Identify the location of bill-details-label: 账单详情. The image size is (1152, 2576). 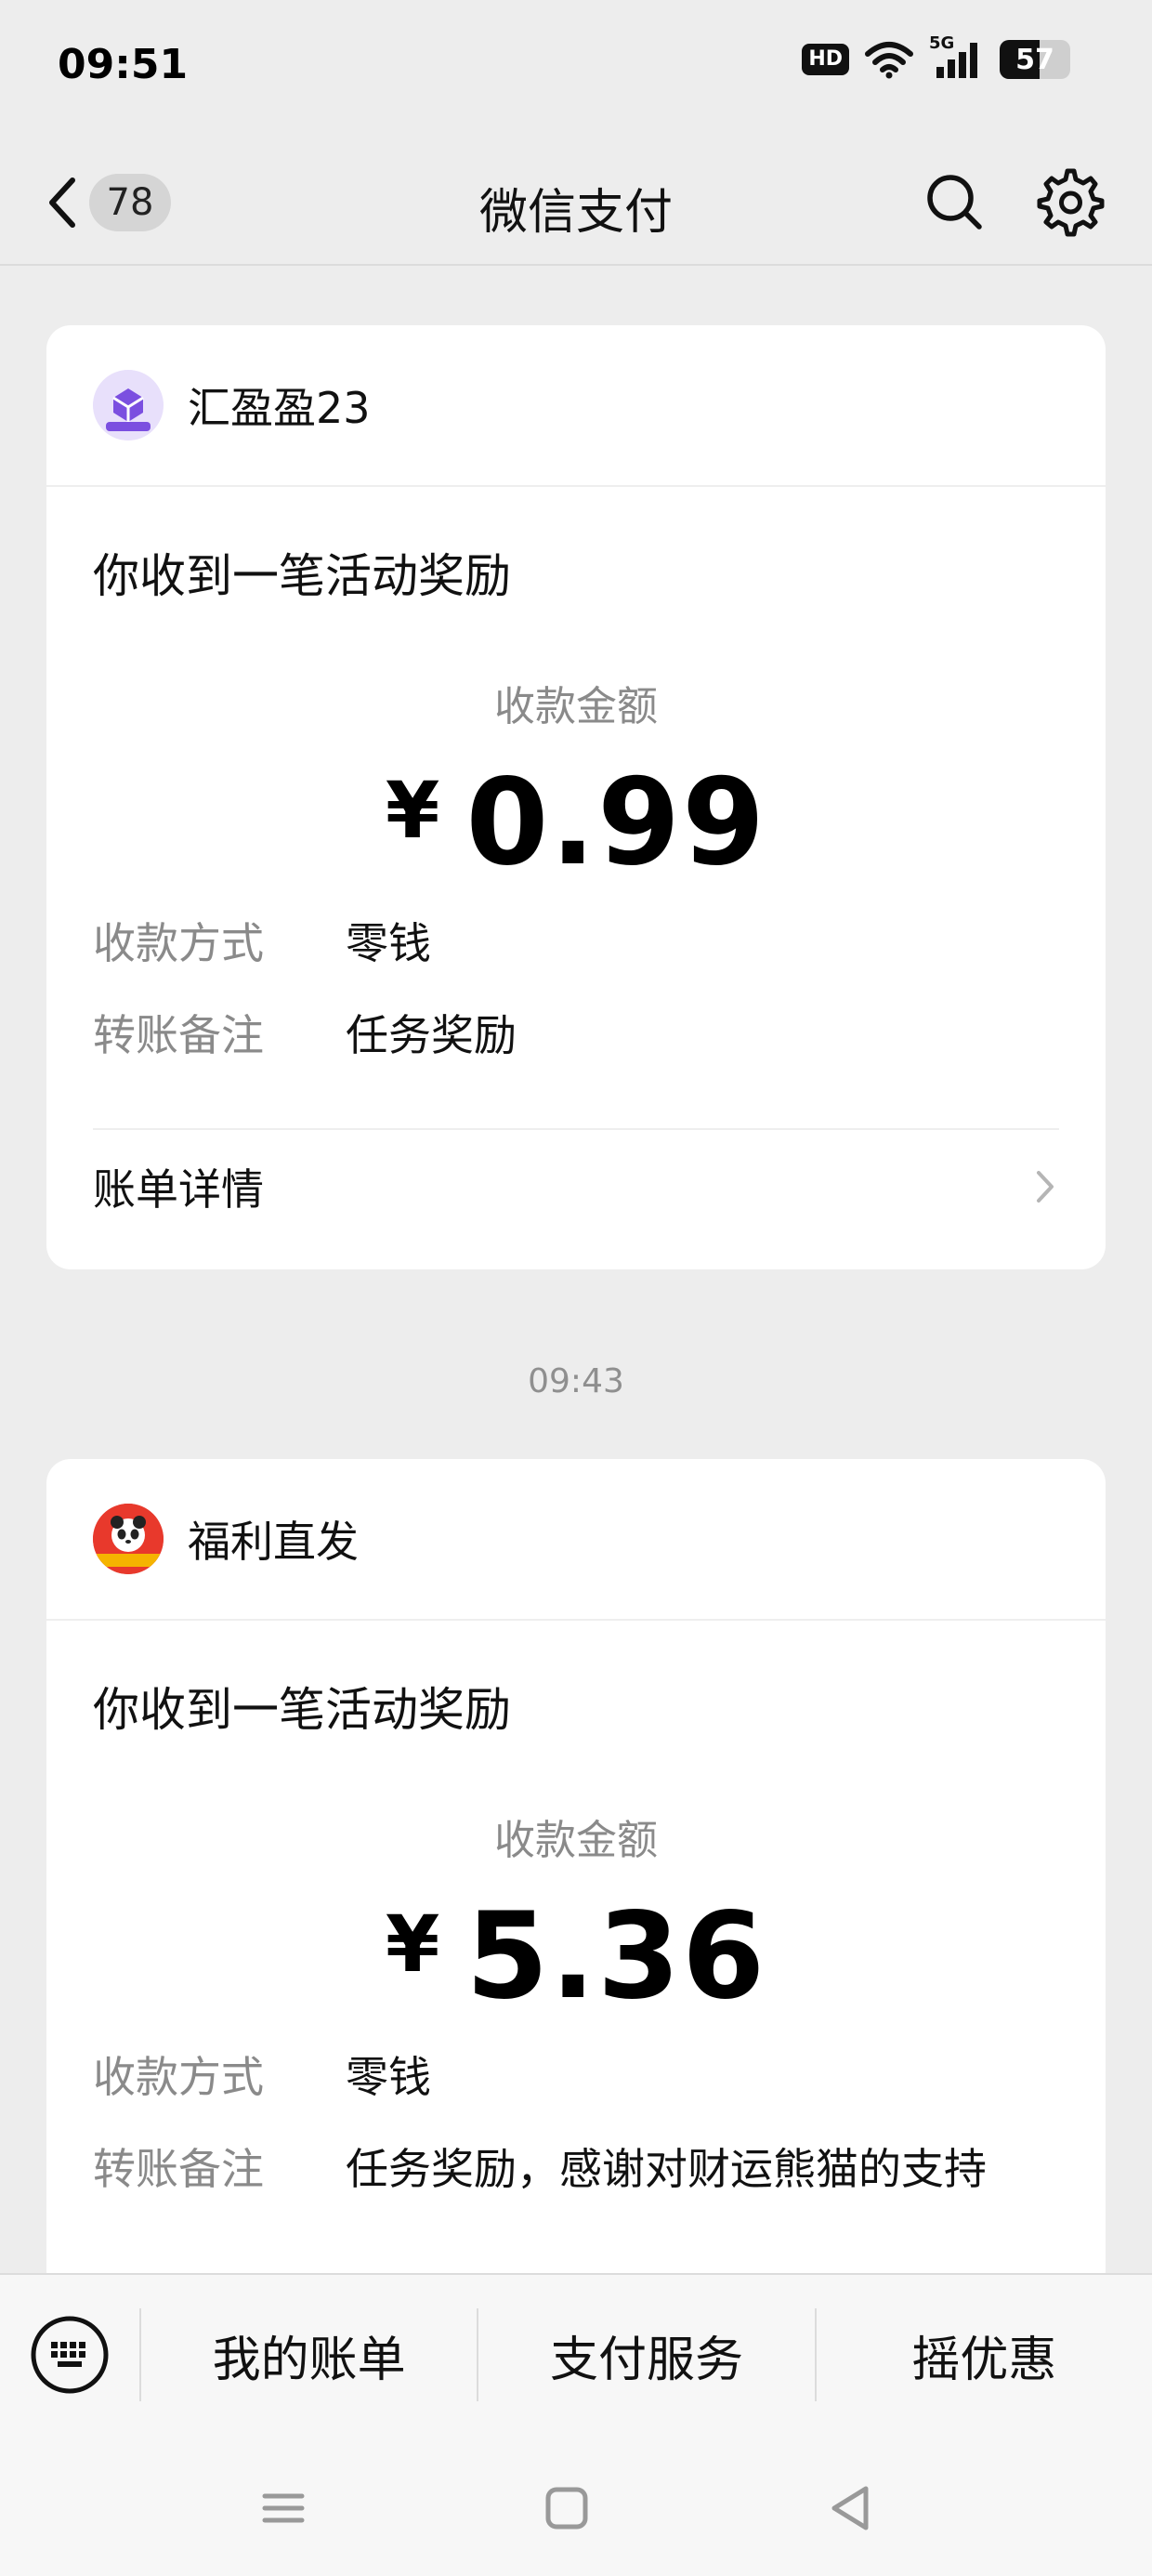
(178, 1190).